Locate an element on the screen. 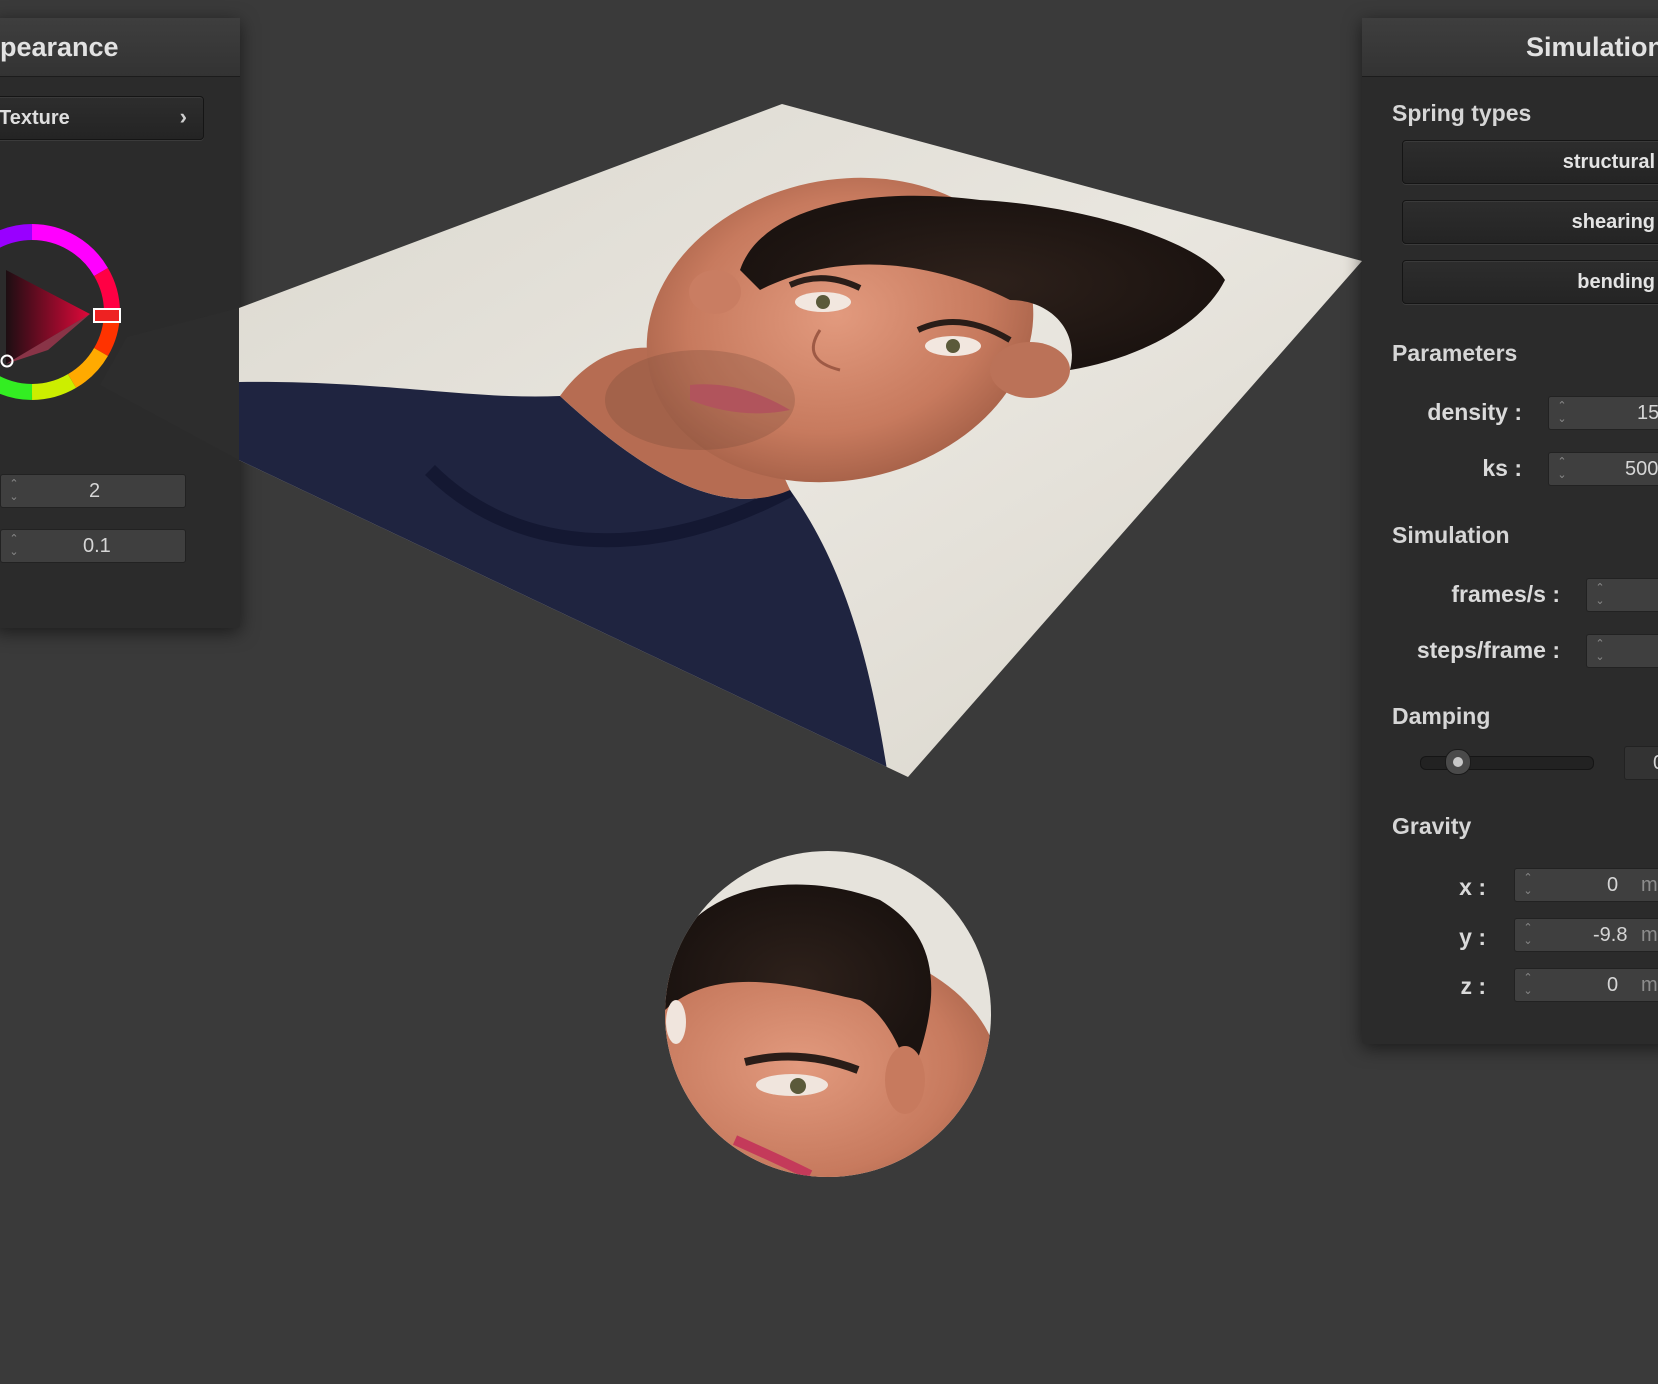  gravity-z-spinbox: ⌃ ⌄ 0 m is located at coordinates (1586, 985).